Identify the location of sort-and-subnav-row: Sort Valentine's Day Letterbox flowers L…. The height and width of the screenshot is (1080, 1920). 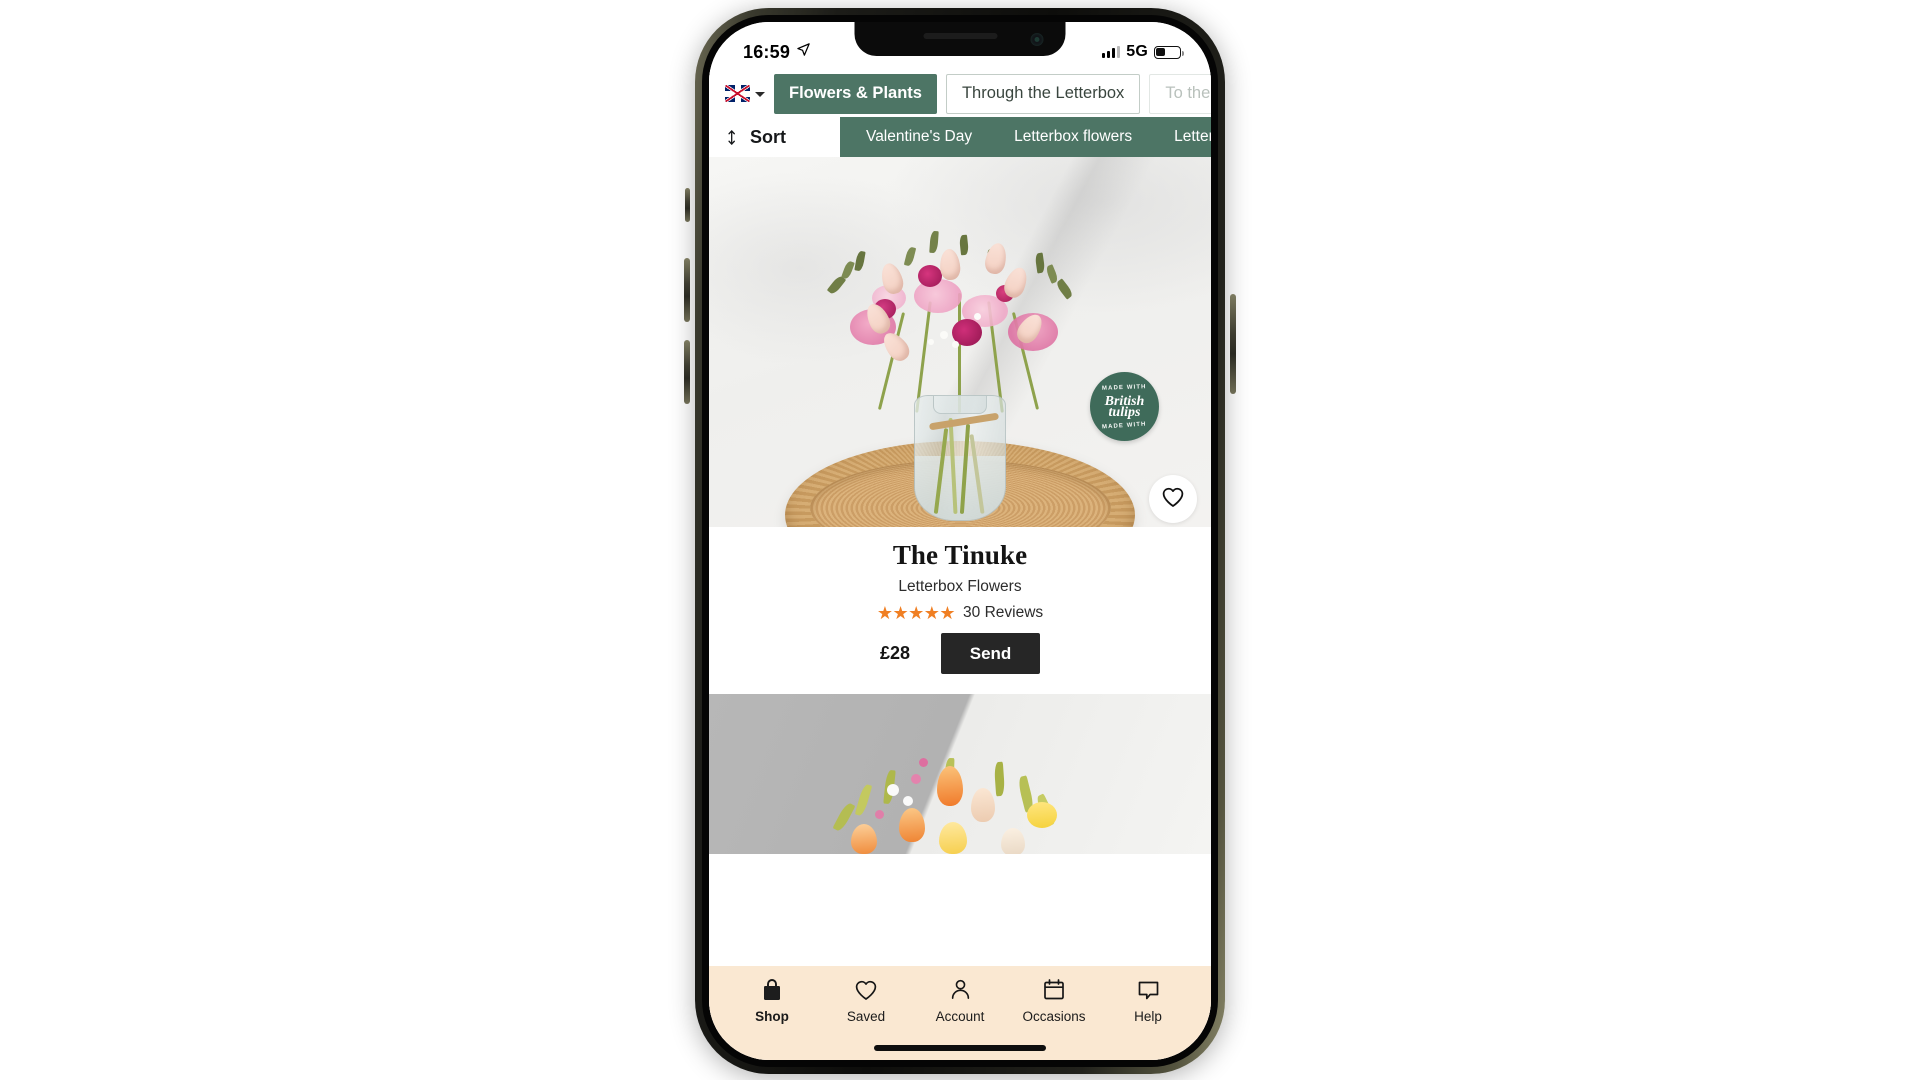
(960, 137).